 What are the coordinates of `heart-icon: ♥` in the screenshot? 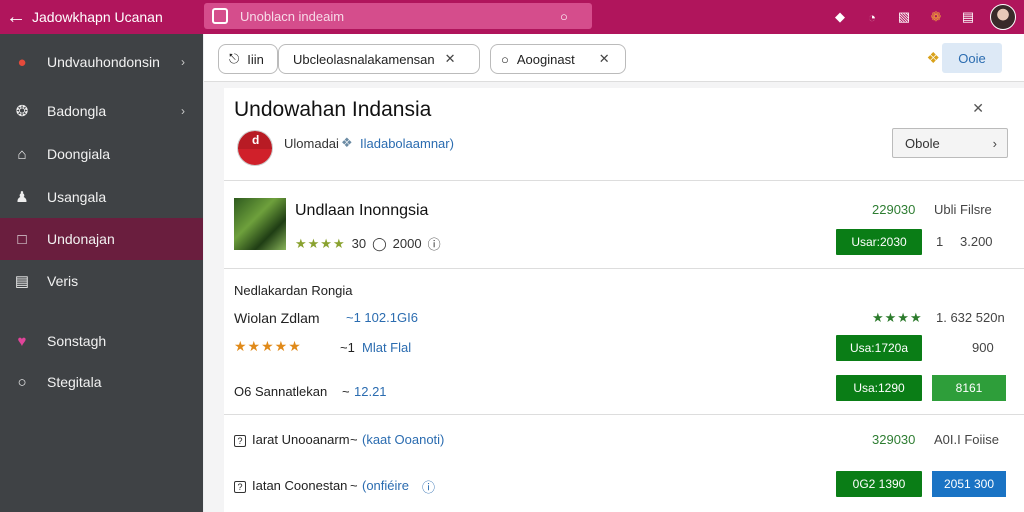 It's located at (22, 341).